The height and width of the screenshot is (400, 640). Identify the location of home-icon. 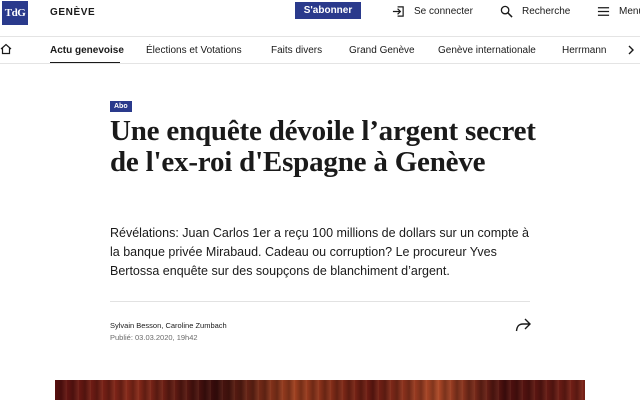
(6, 49).